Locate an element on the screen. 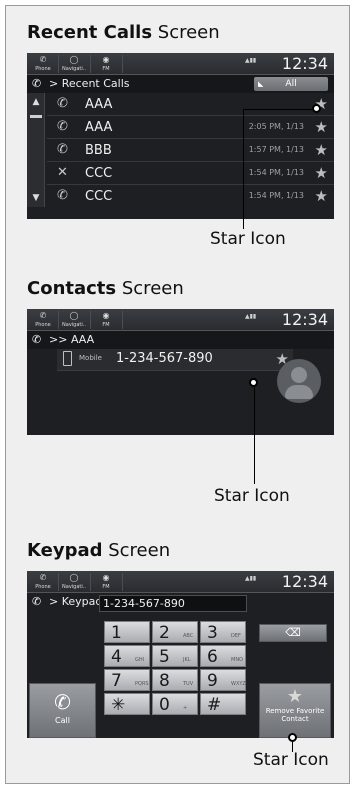  remove-favorite-button: ★ Remove Favorite Contact is located at coordinates (295, 710).